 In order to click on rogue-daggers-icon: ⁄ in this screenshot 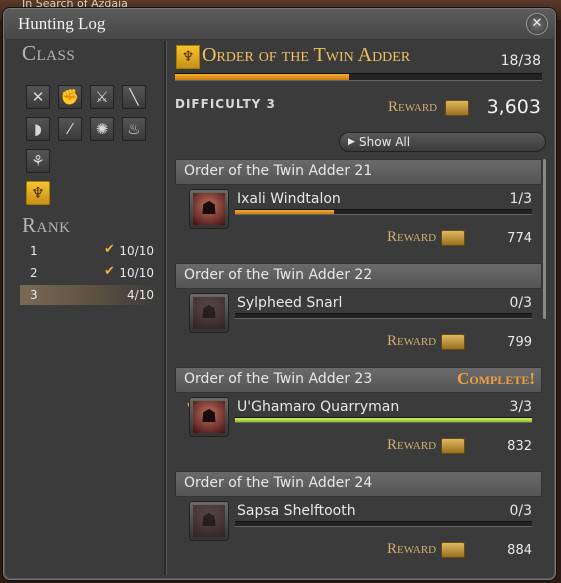, I will do `click(70, 129)`.